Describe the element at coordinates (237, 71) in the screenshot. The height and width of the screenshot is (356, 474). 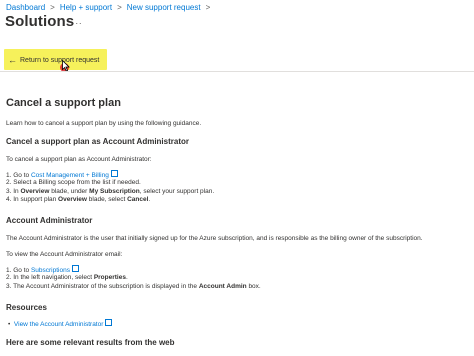
I see `toolbar-divider` at that location.